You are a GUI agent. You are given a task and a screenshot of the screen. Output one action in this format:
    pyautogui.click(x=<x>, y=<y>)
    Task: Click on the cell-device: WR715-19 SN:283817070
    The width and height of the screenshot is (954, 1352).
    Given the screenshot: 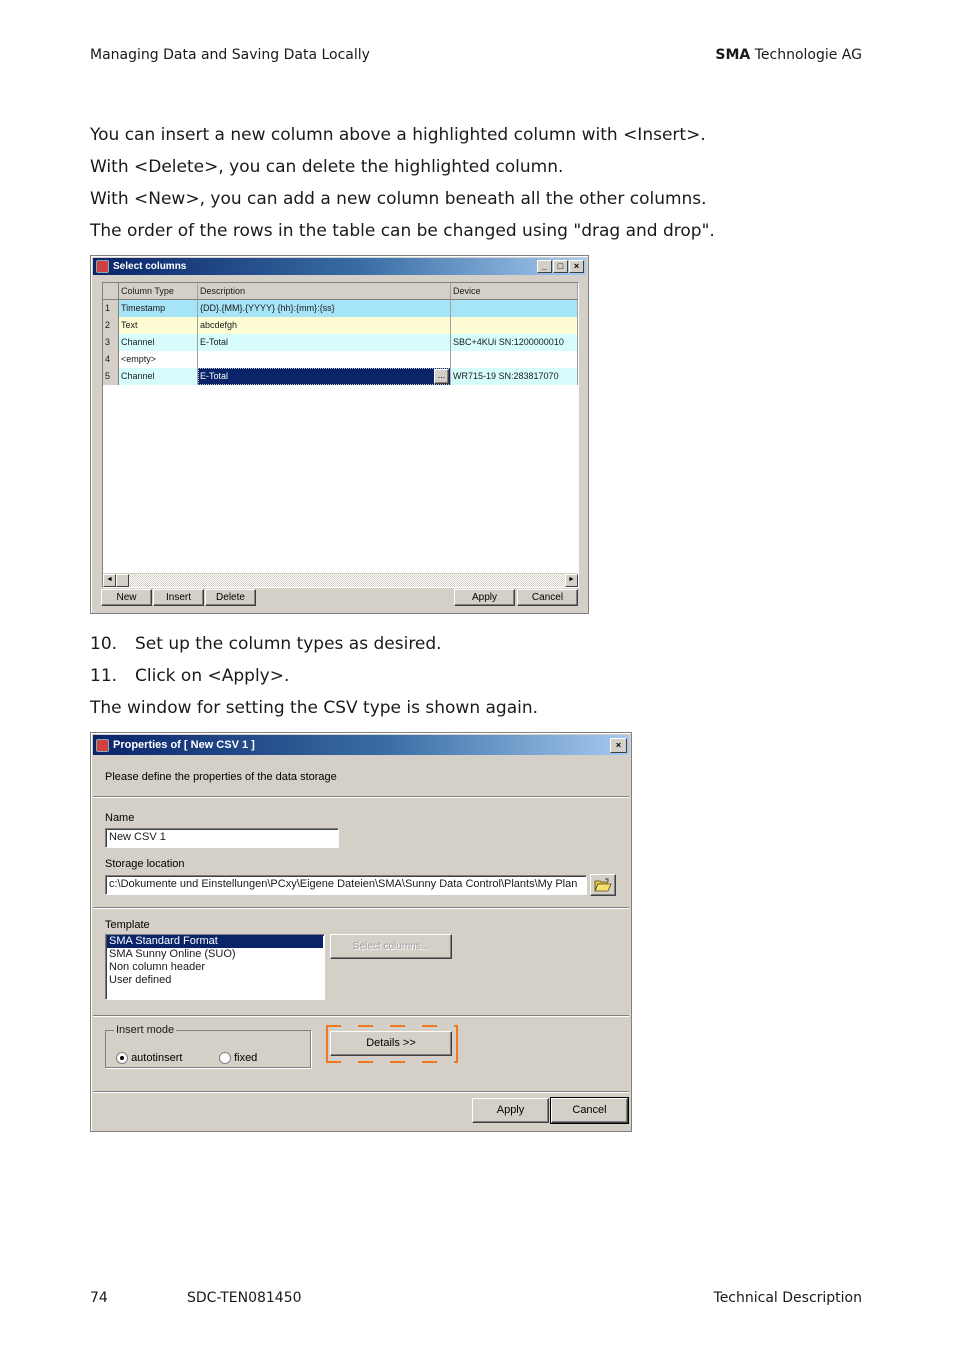 What is the action you would take?
    pyautogui.click(x=514, y=376)
    